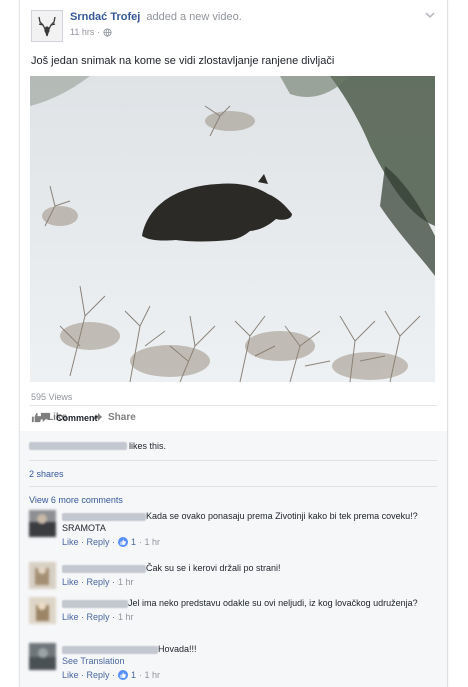 The image size is (468, 687). What do you see at coordinates (249, 649) in the screenshot?
I see `comment-text: Hovada!!!` at bounding box center [249, 649].